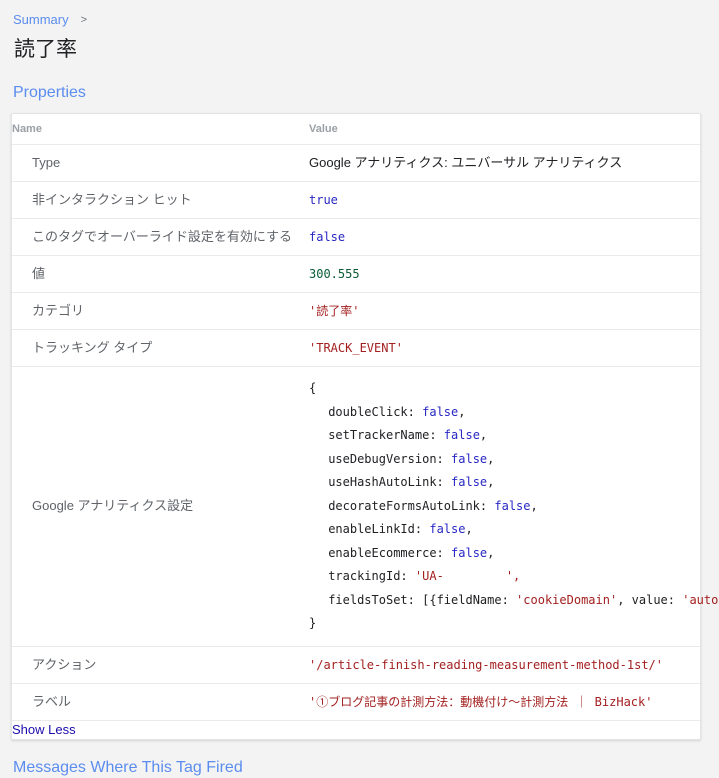  I want to click on property-name: Google アナリティクス設定, so click(156, 506).